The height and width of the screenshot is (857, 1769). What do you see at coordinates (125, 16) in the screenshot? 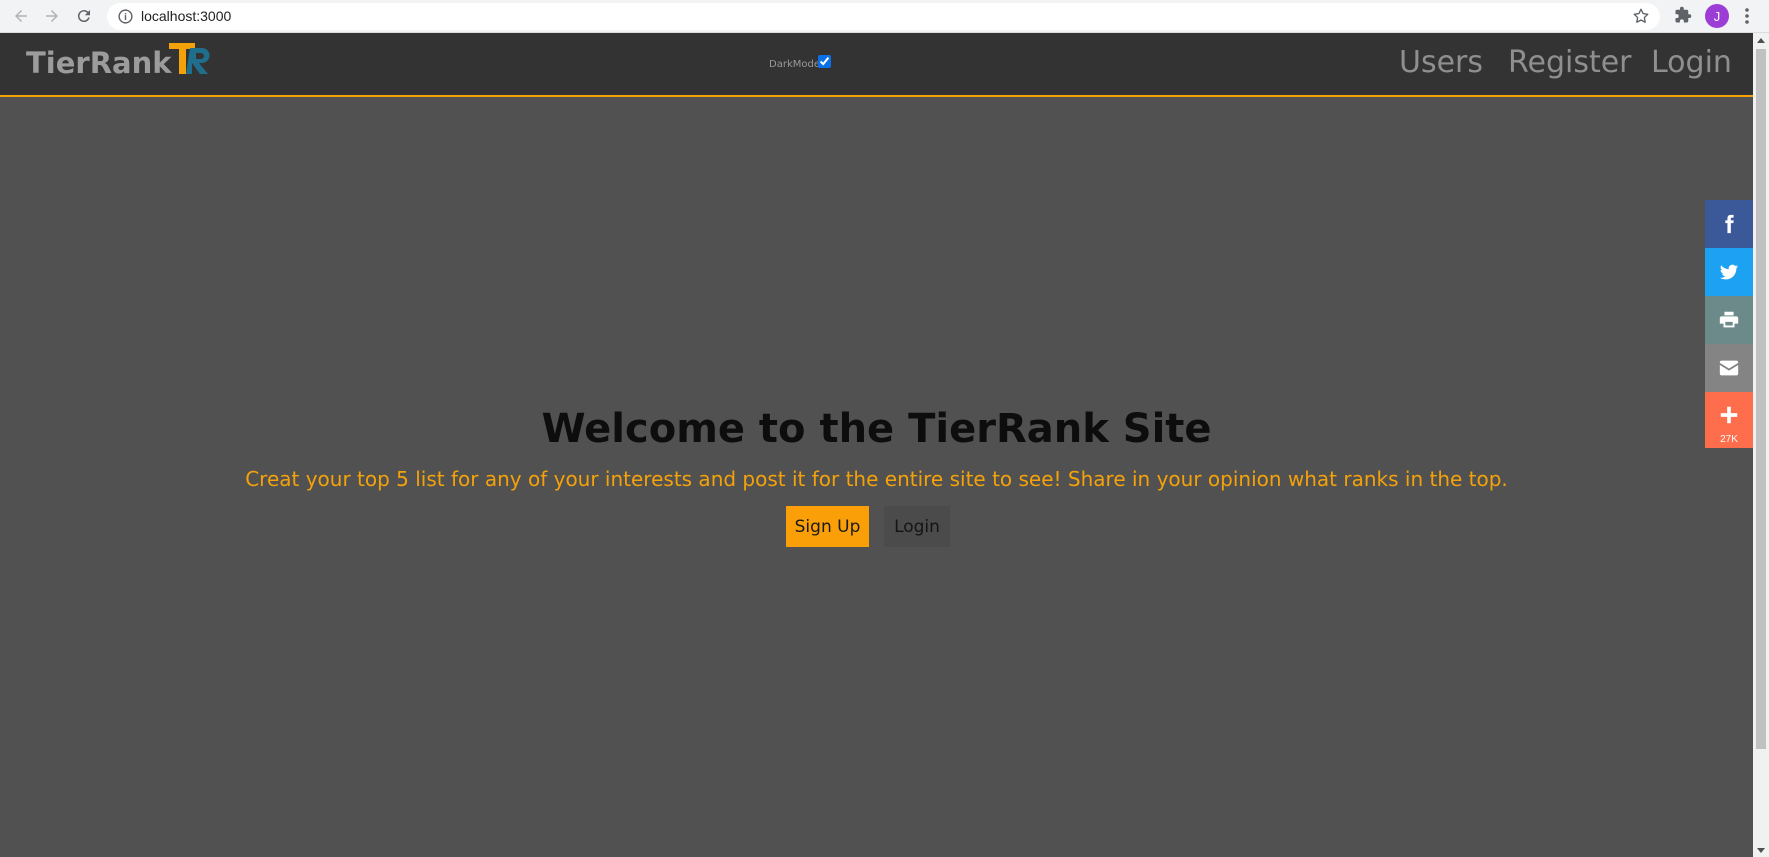
I see `info-icon` at bounding box center [125, 16].